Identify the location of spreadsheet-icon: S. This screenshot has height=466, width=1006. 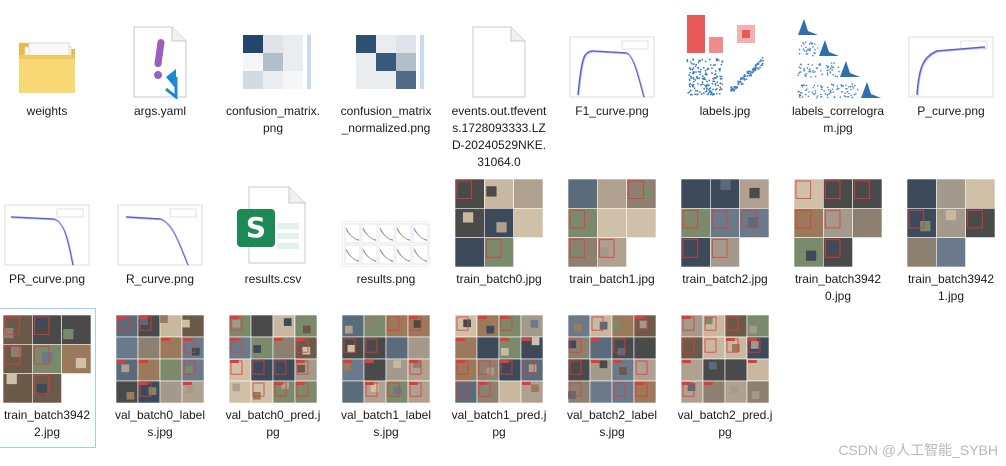
(273, 222).